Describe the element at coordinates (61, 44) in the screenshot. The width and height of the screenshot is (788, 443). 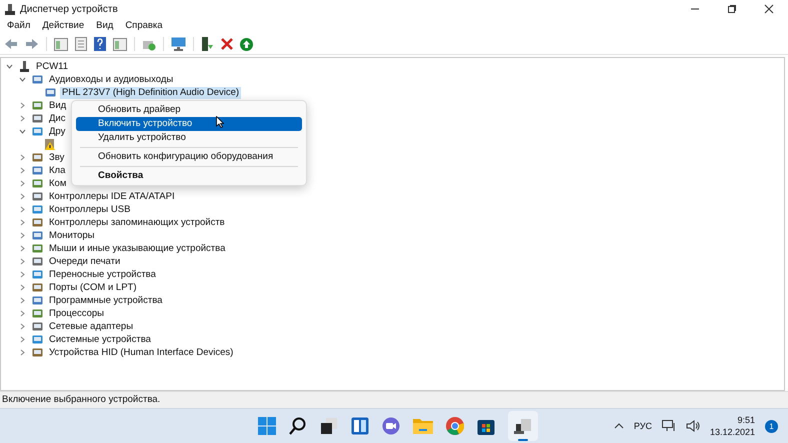
I see `properties-icon` at that location.